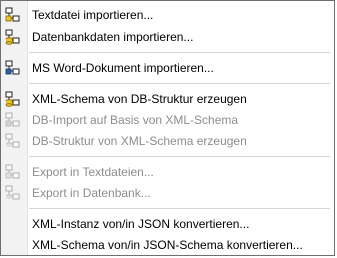  Describe the element at coordinates (13, 172) in the screenshot. I see `export-text-icon` at that location.